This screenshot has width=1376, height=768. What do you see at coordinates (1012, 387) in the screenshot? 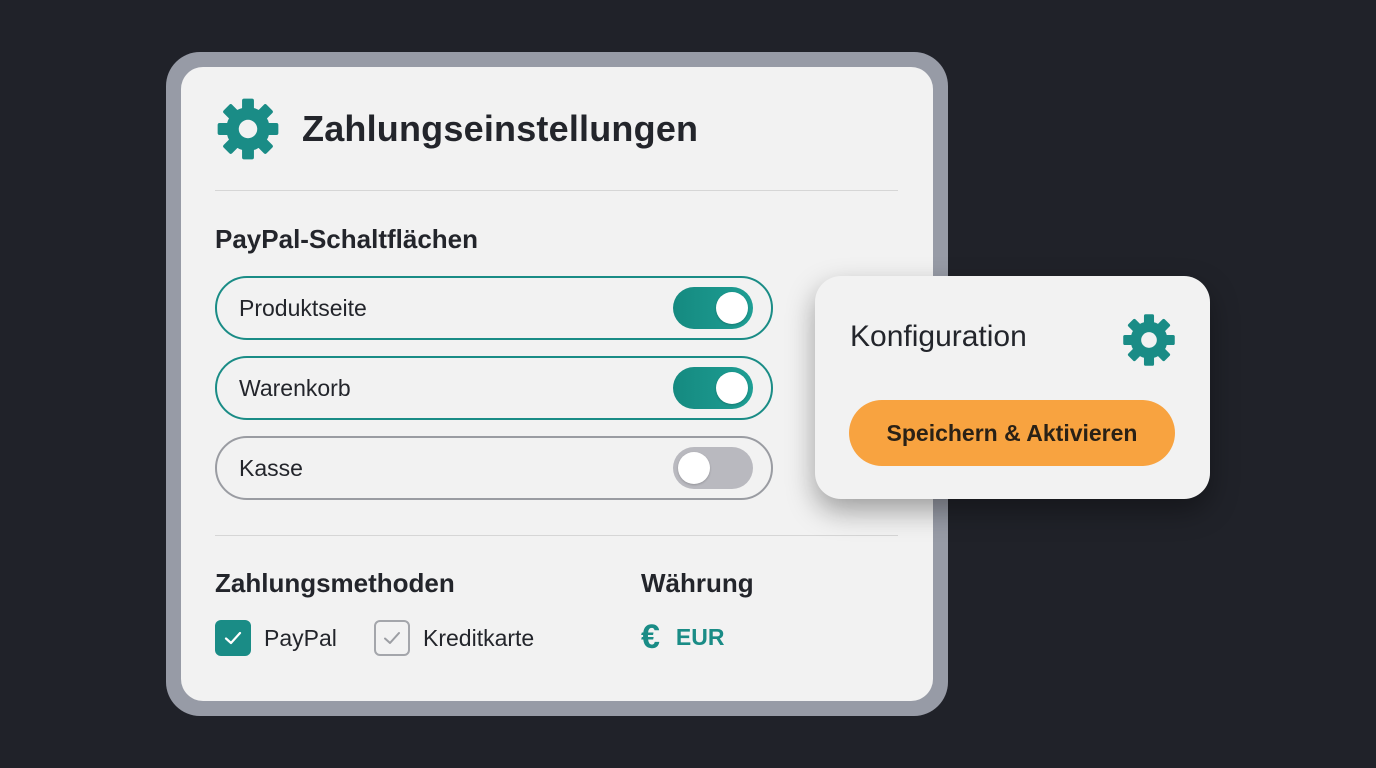
I see `config-card: Konfiguration Speichern & Aktivieren` at bounding box center [1012, 387].